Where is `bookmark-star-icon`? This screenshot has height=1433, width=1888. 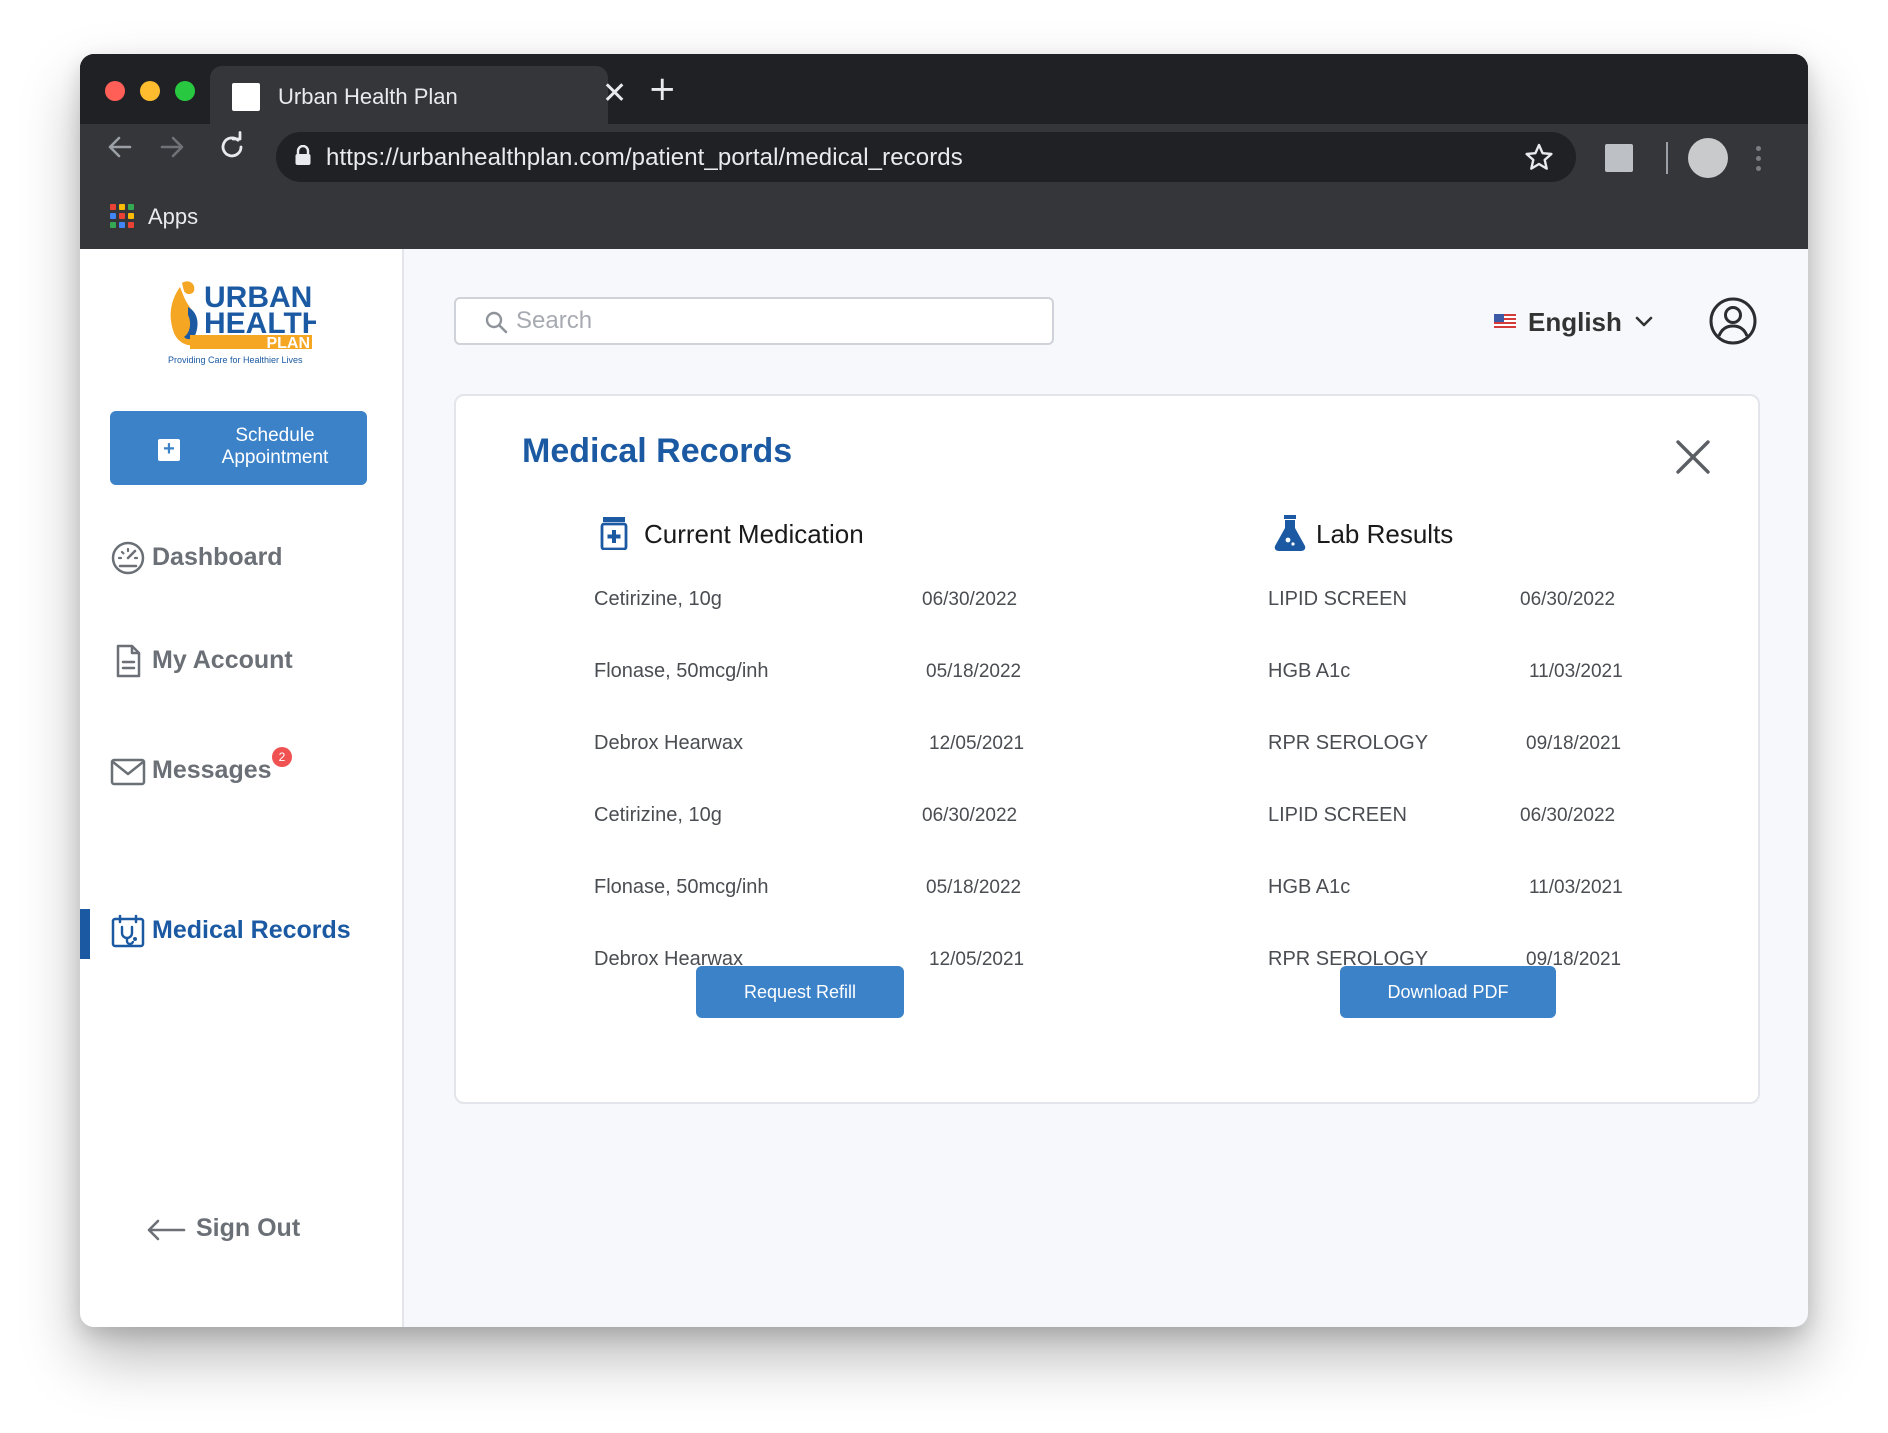
bookmark-star-icon is located at coordinates (1539, 157).